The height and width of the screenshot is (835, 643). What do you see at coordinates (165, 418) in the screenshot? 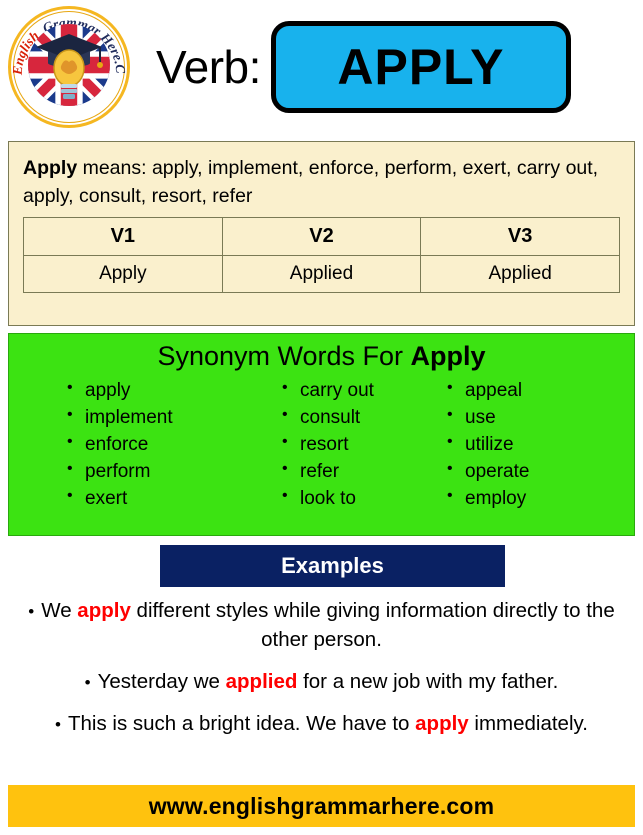
I see `list-item: implement` at bounding box center [165, 418].